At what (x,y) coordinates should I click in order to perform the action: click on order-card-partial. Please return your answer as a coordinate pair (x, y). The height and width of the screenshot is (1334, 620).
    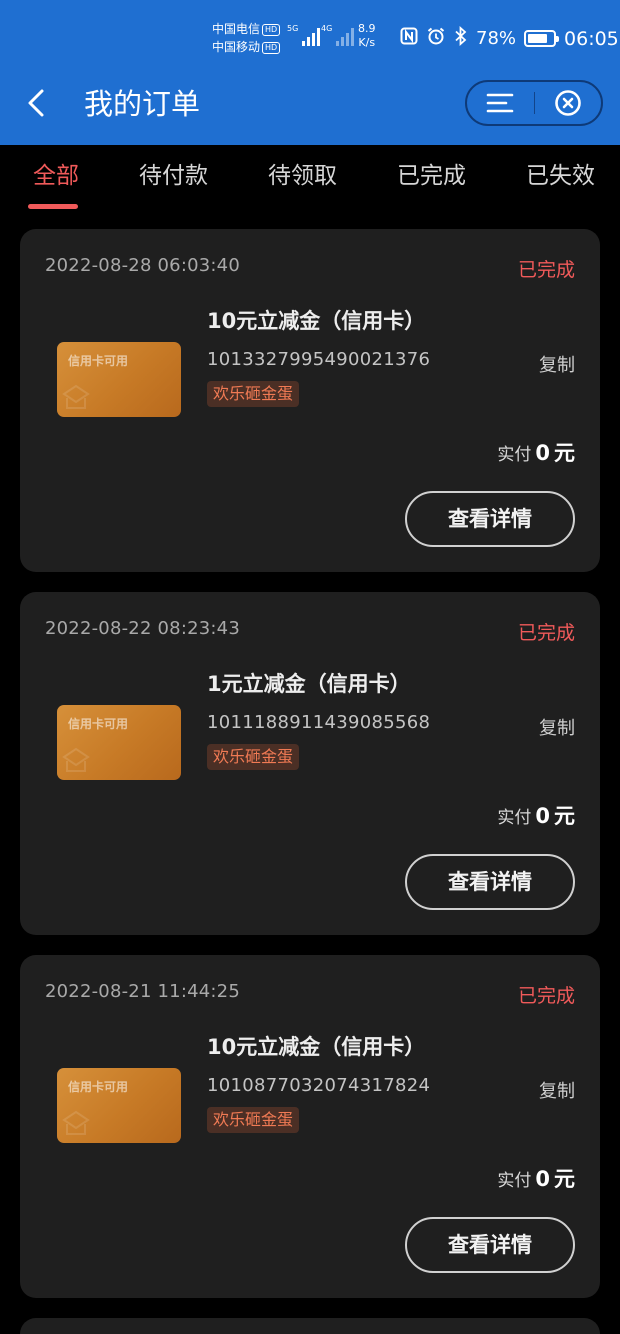
    Looking at the image, I should click on (310, 1326).